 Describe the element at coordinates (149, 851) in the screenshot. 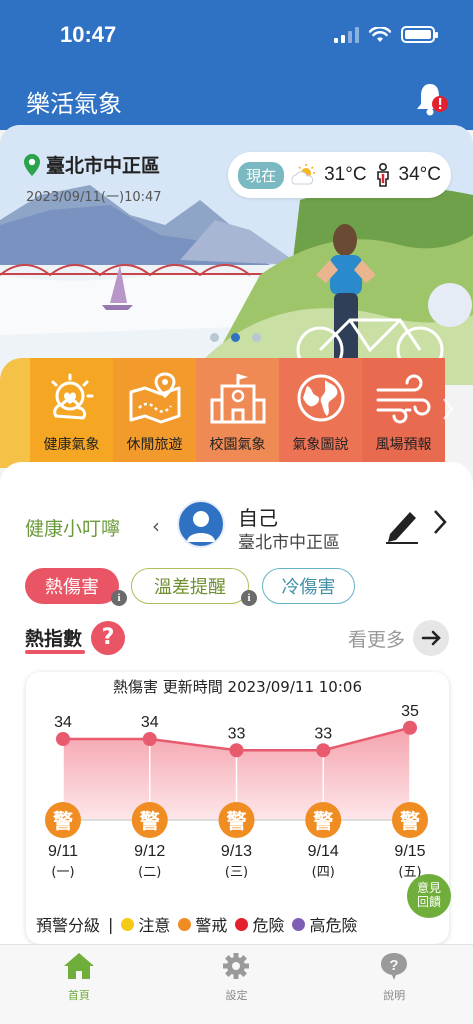

I see `chart-x-tick-label: 9/12` at that location.